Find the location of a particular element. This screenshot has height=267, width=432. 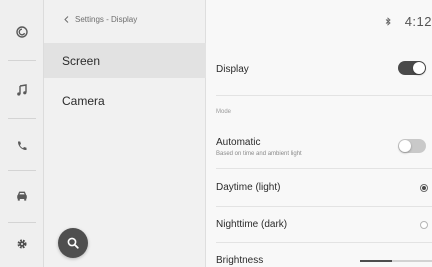

breadcrumb: Settings - Display is located at coordinates (100, 19).